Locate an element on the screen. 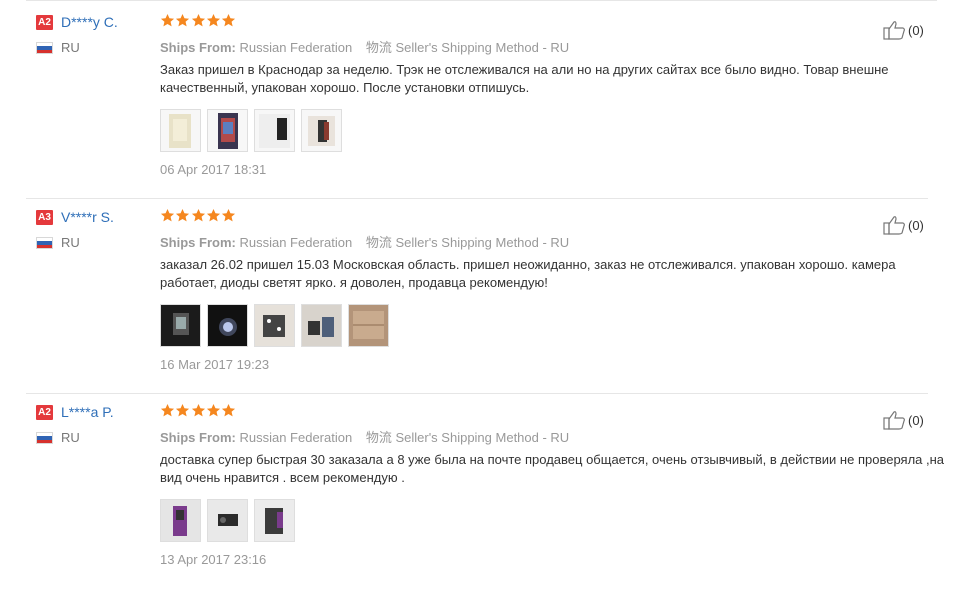 This screenshot has height=589, width=963. buyer-name: V****r S. is located at coordinates (87, 217).